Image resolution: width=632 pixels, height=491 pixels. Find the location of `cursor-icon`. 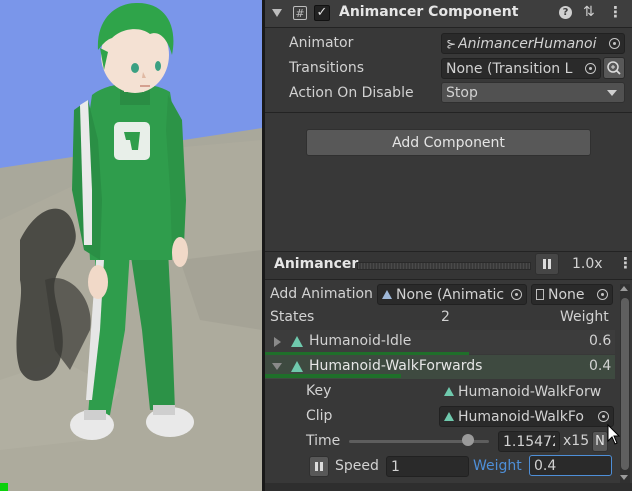

cursor-icon is located at coordinates (614, 434).